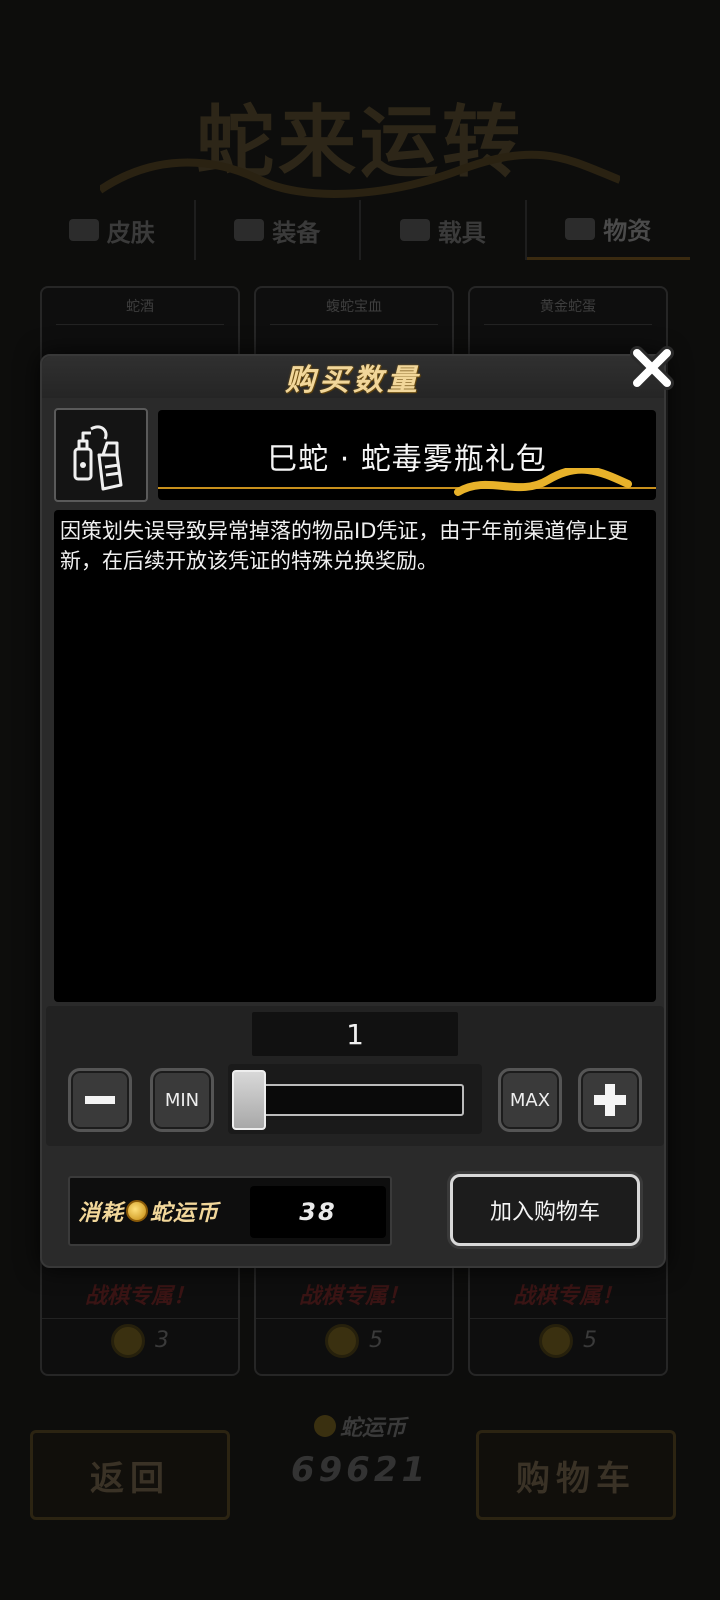 The image size is (720, 1600). Describe the element at coordinates (296, 232) in the screenshot. I see `tab-label: 装备` at that location.